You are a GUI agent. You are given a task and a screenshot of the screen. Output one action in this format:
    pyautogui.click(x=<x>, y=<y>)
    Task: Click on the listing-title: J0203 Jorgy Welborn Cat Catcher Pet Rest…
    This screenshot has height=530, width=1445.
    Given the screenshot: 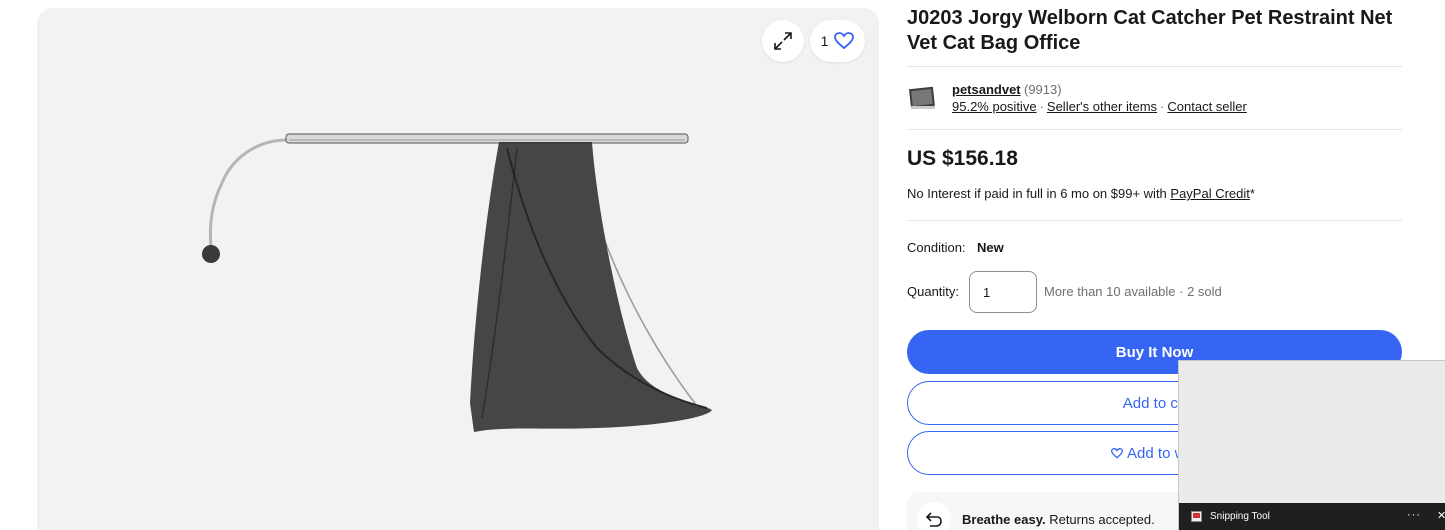 What is the action you would take?
    pyautogui.click(x=1150, y=30)
    